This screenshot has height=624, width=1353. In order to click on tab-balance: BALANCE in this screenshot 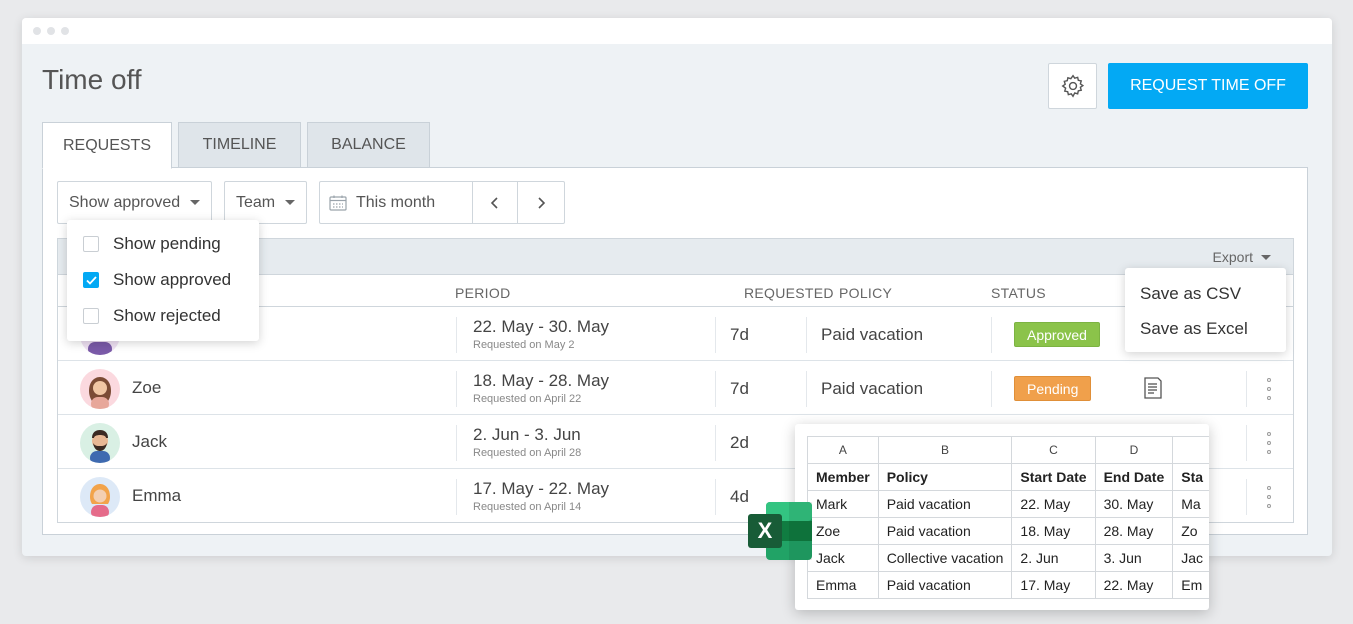, I will do `click(368, 145)`.